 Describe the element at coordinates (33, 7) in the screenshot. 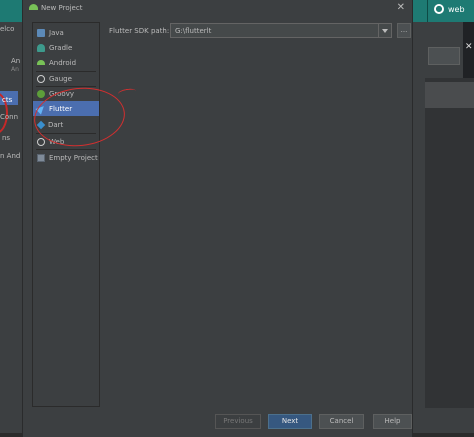

I see `android-studio-icon` at that location.